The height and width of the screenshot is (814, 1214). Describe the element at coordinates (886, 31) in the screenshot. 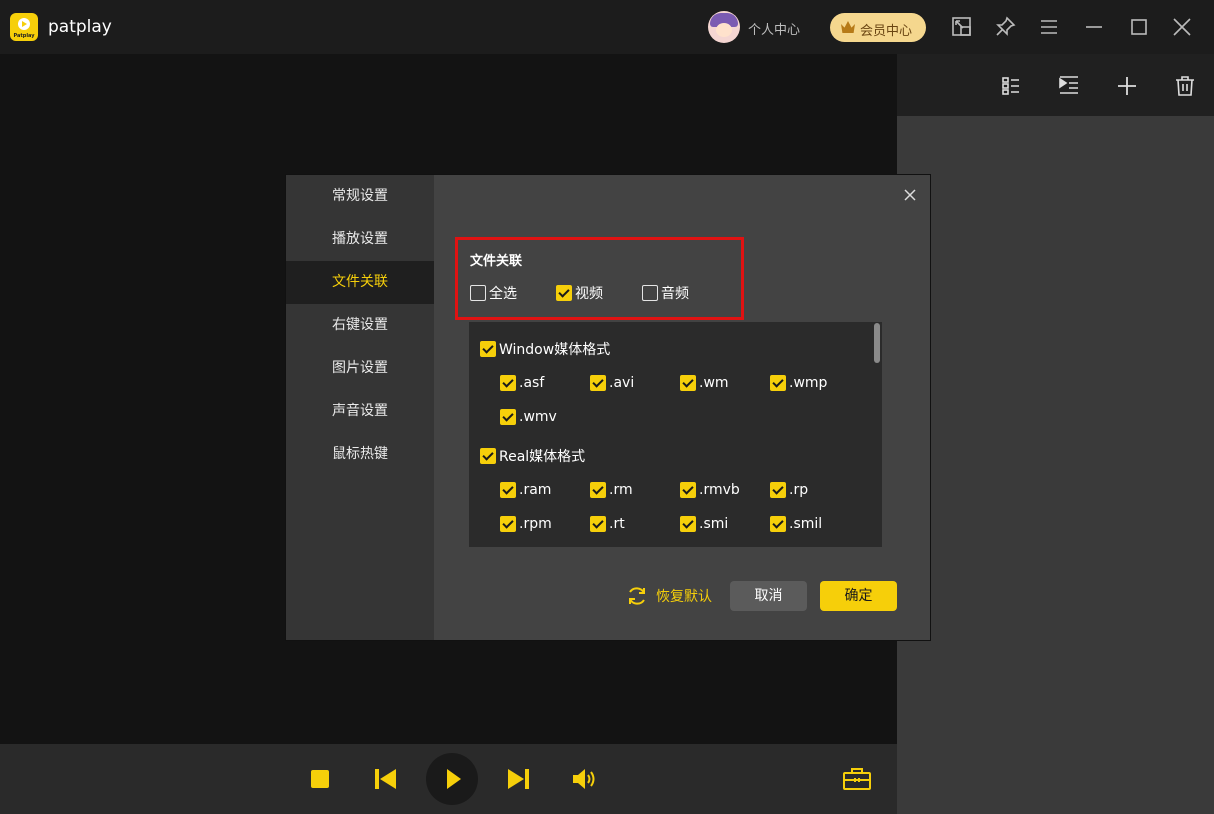

I see `vip-center-label: 会员中心` at that location.